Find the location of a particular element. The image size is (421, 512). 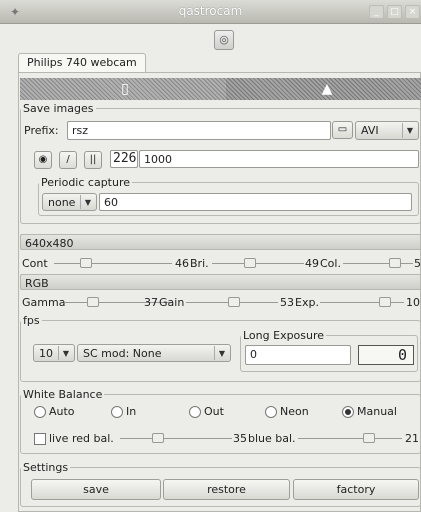

col-label: Col. is located at coordinates (330, 263).